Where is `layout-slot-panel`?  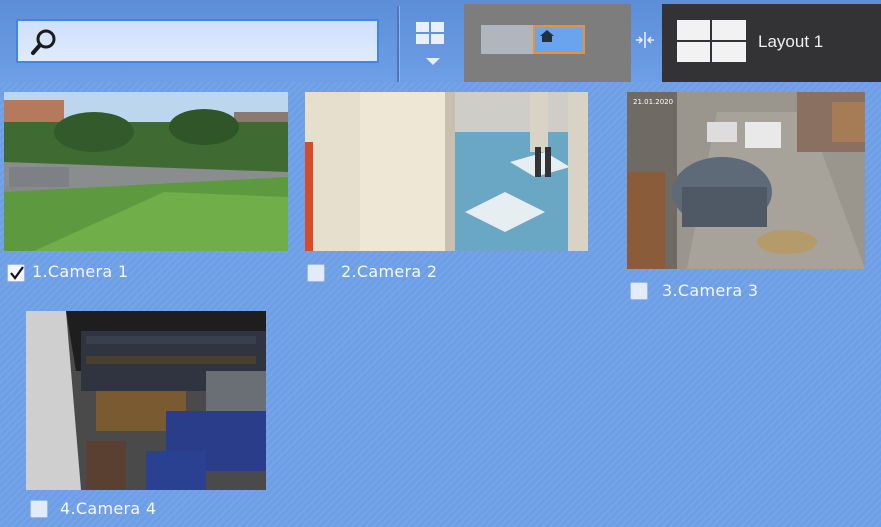 layout-slot-panel is located at coordinates (547, 43).